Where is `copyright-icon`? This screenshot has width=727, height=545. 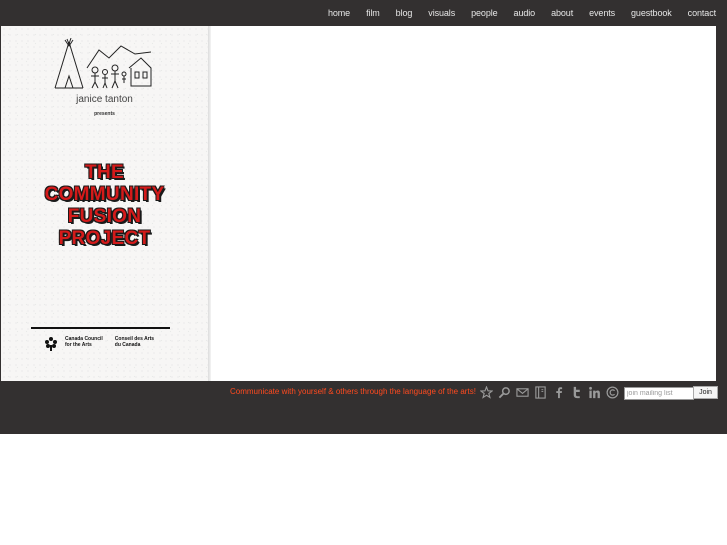 copyright-icon is located at coordinates (612, 392).